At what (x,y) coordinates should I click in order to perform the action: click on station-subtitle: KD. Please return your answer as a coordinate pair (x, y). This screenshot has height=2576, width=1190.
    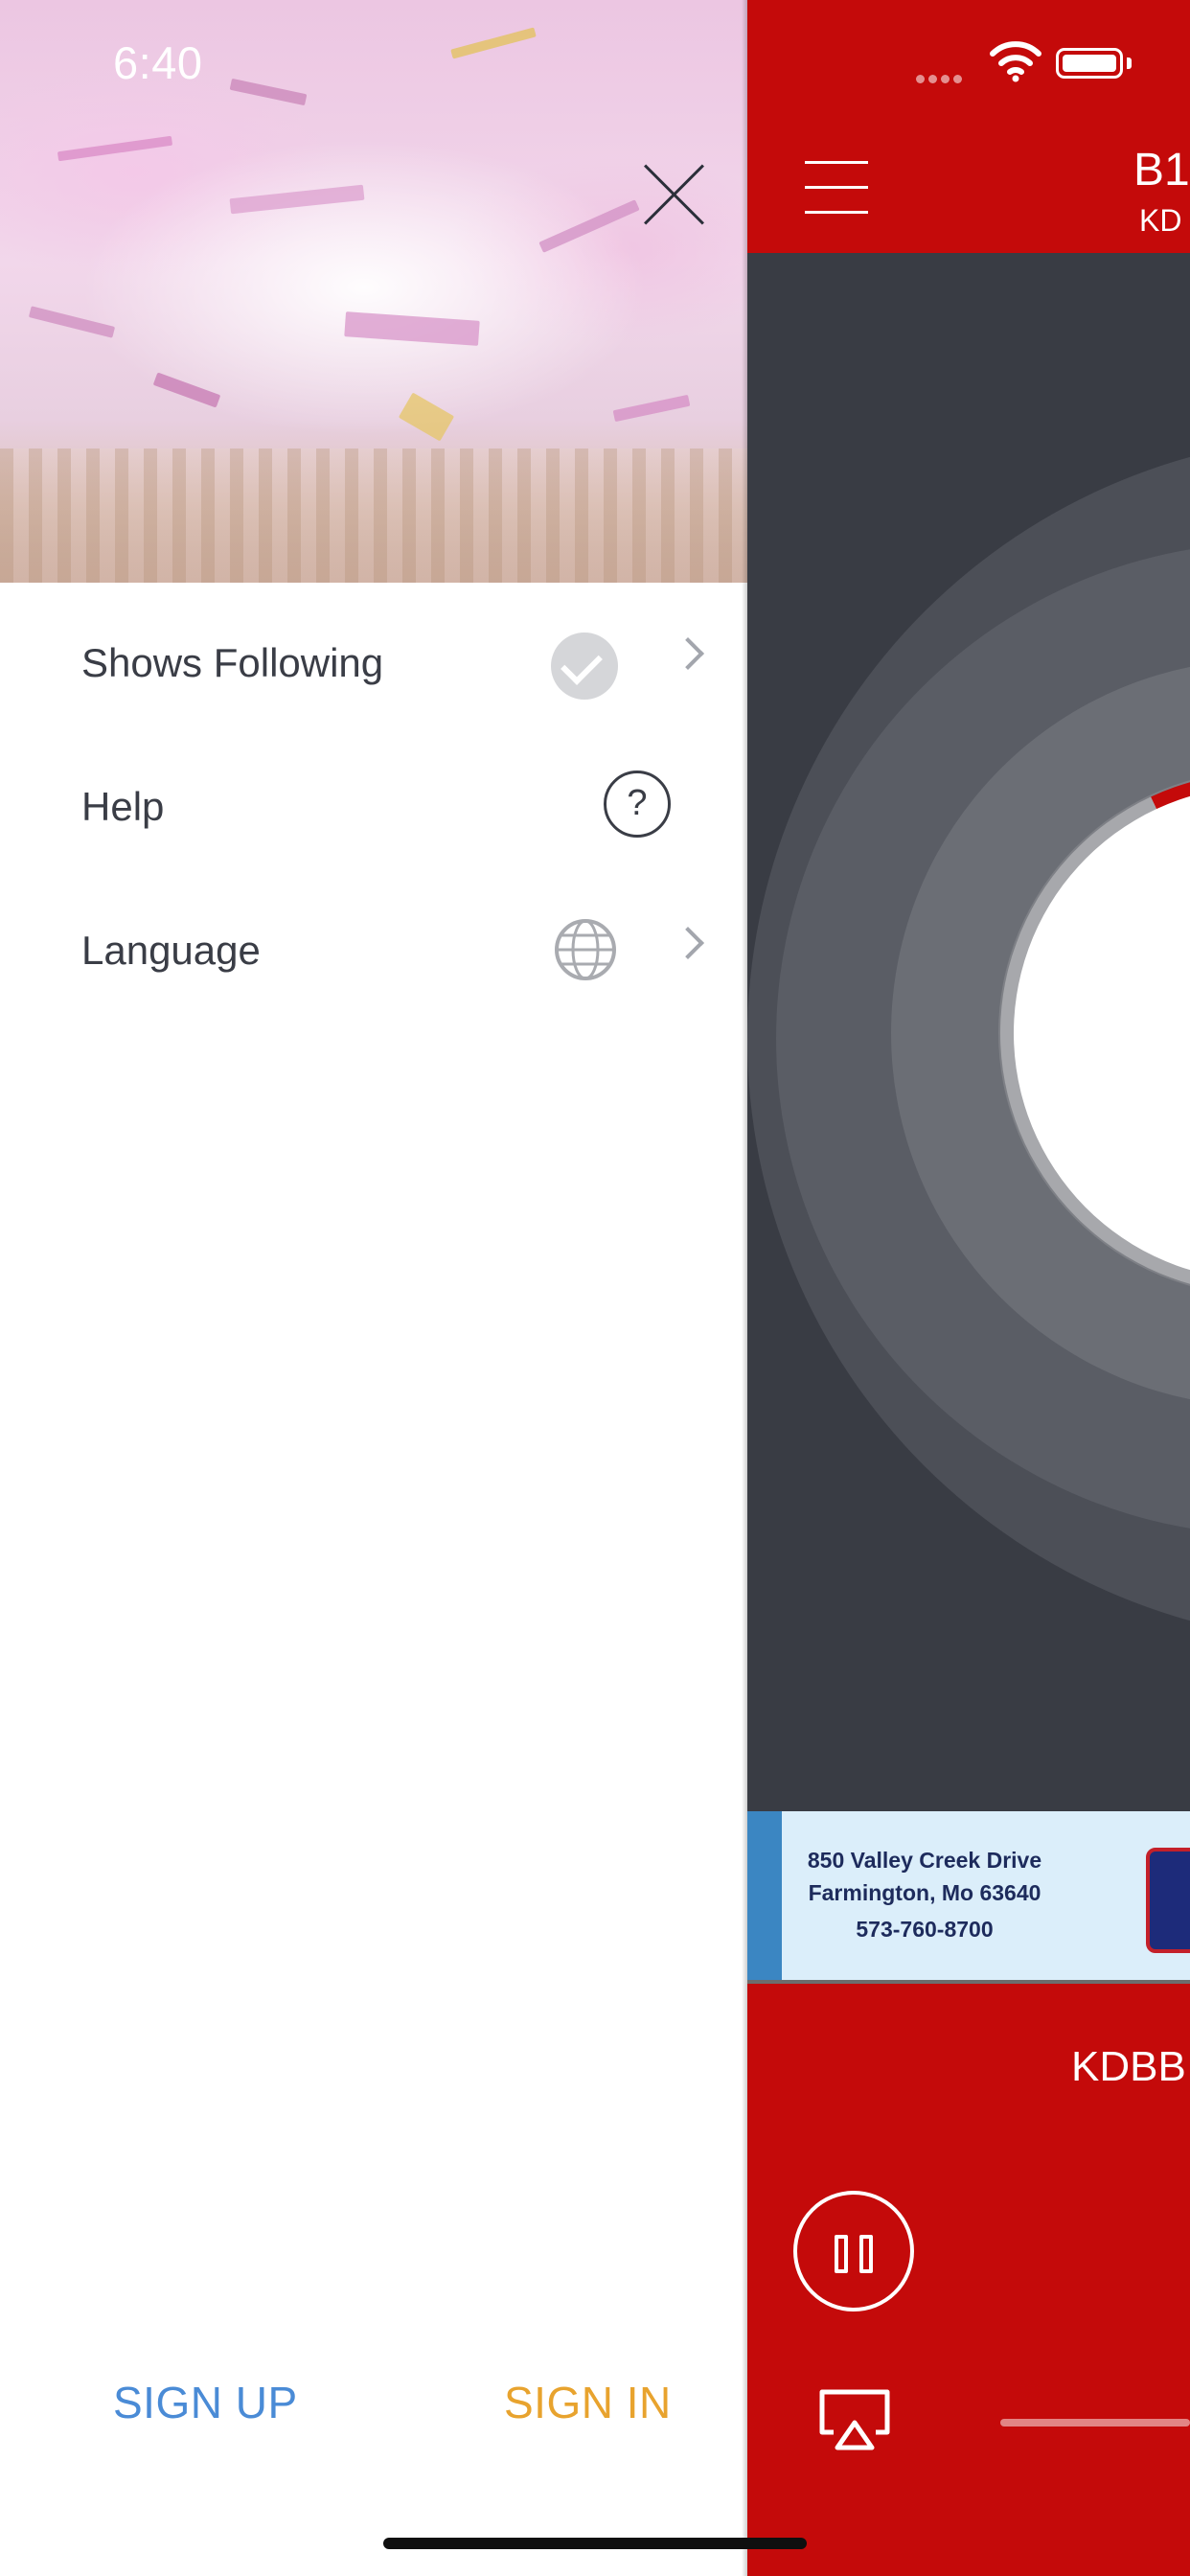
    Looking at the image, I should click on (1161, 220).